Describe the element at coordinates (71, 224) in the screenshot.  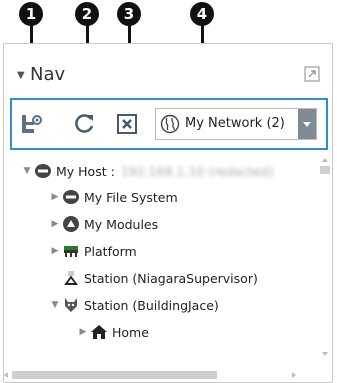
I see `modules-icon` at that location.